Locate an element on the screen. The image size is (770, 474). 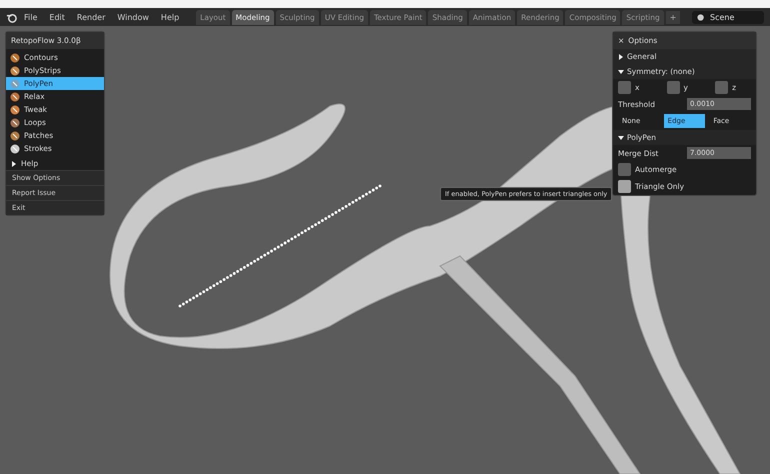
menu-item: Window is located at coordinates (133, 17).